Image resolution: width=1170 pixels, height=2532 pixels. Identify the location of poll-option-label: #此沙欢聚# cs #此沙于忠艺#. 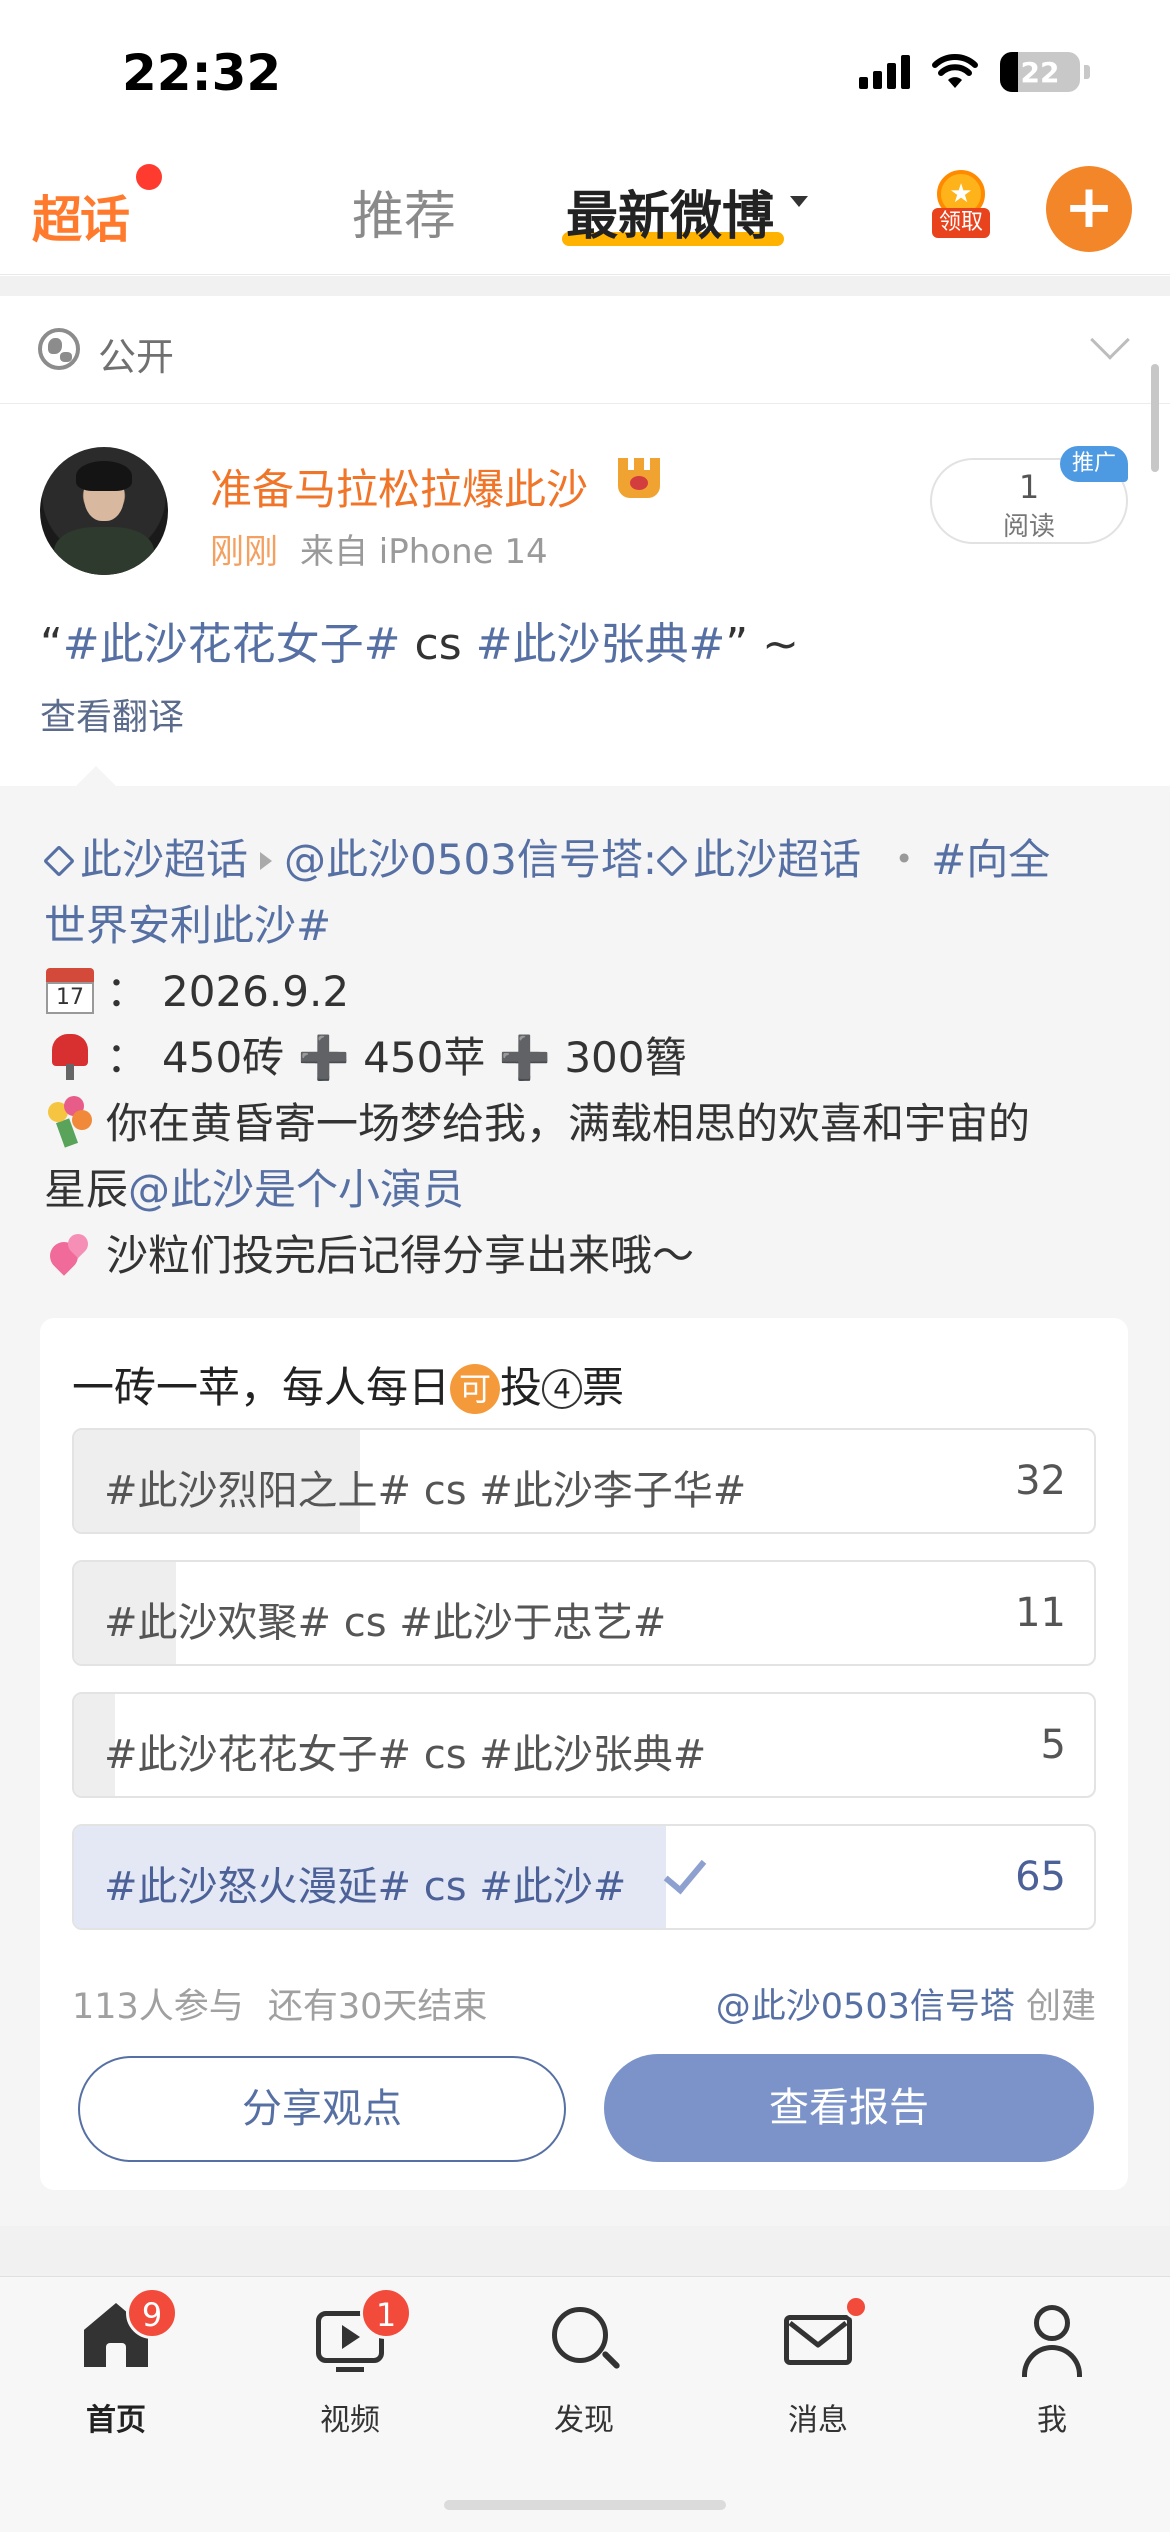
(385, 1623).